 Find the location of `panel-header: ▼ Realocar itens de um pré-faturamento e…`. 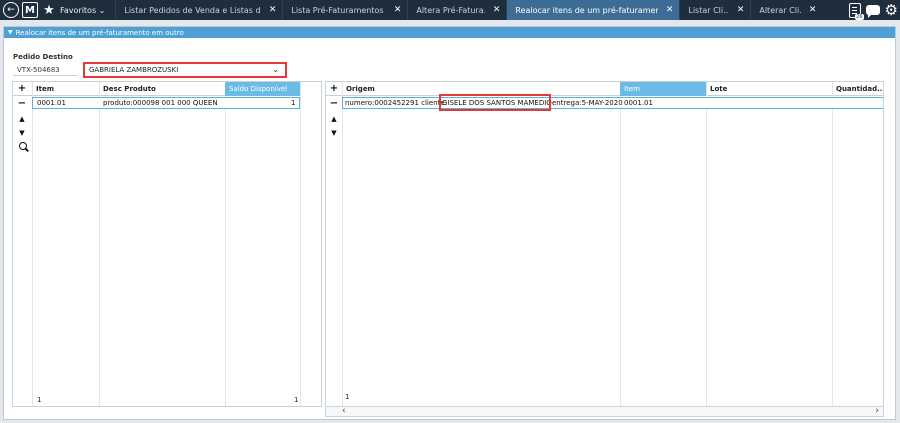

panel-header: ▼ Realocar itens de um pré-faturamento e… is located at coordinates (449, 32).